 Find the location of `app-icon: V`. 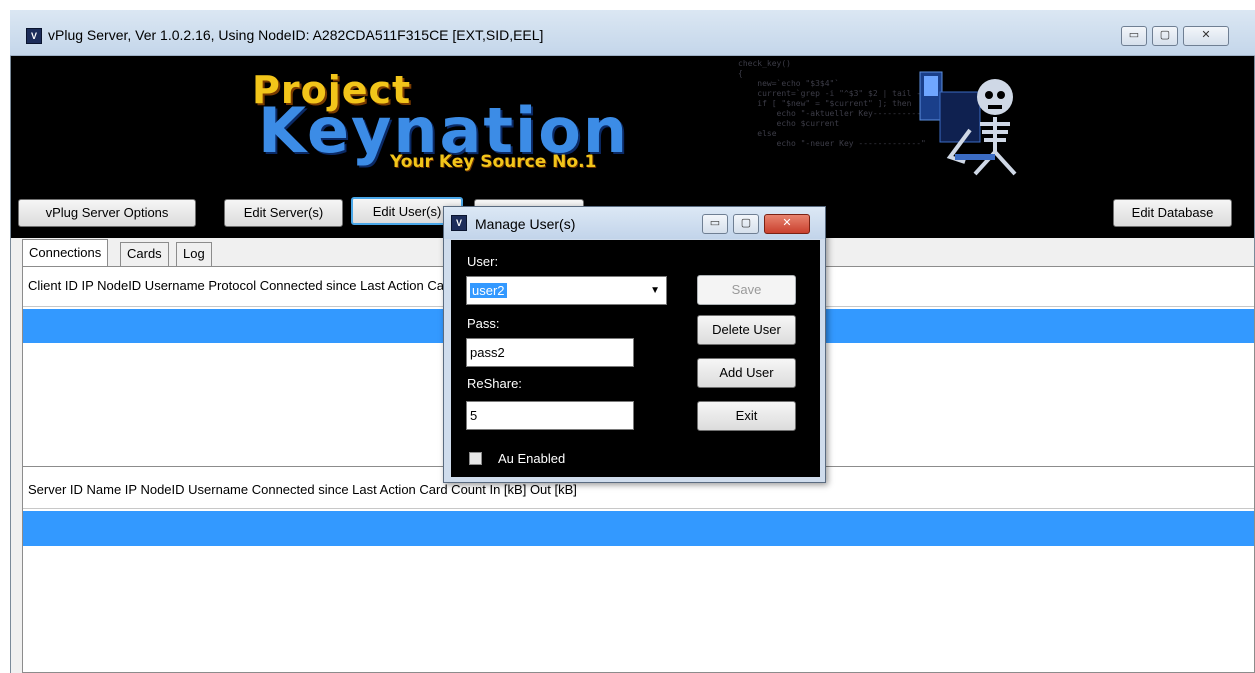

app-icon: V is located at coordinates (34, 36).